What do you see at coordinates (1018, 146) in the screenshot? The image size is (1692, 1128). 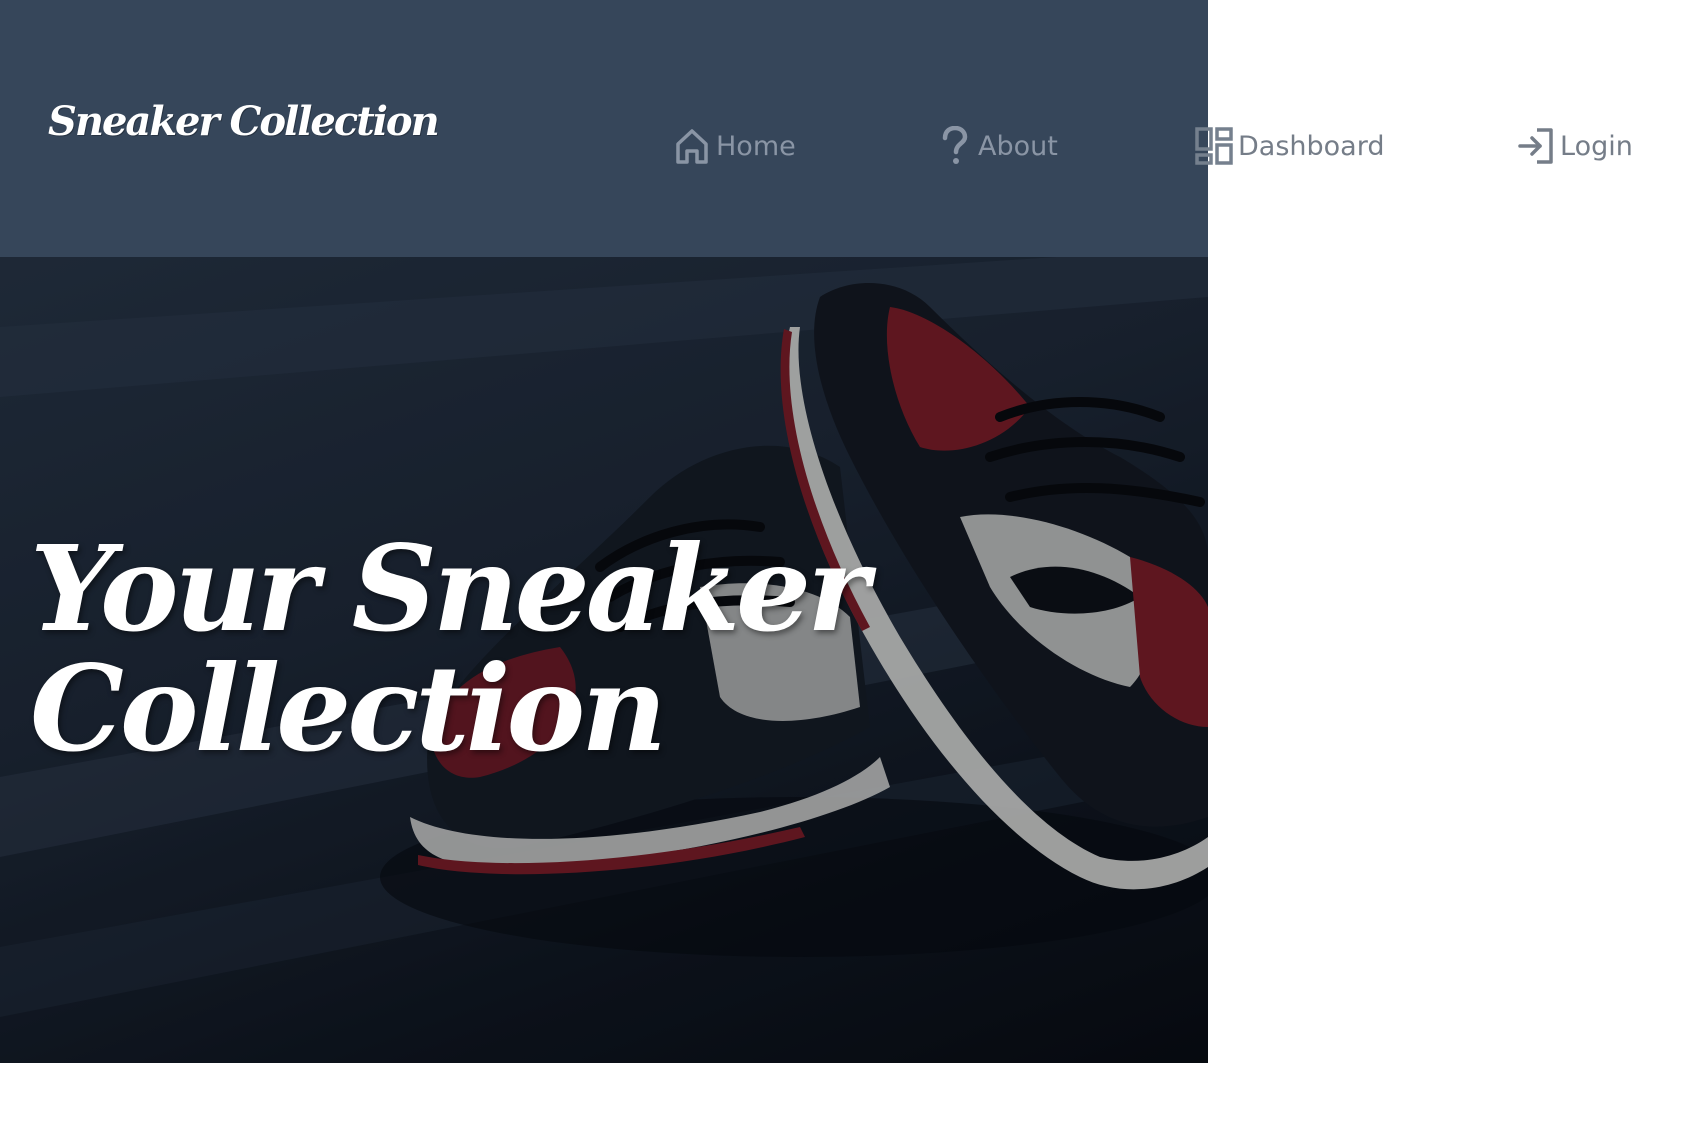 I see `nav-about-label: About` at bounding box center [1018, 146].